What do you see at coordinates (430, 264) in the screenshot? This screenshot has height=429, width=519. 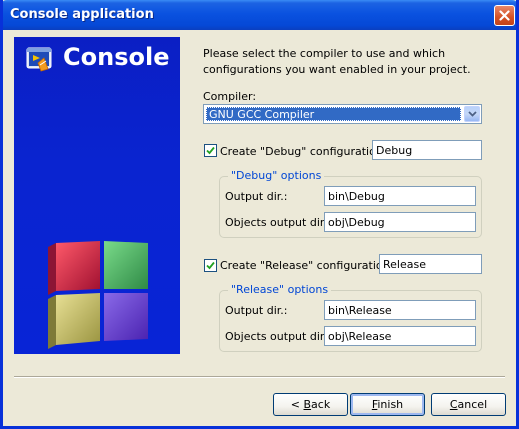 I see `release-config-name-field: Release` at bounding box center [430, 264].